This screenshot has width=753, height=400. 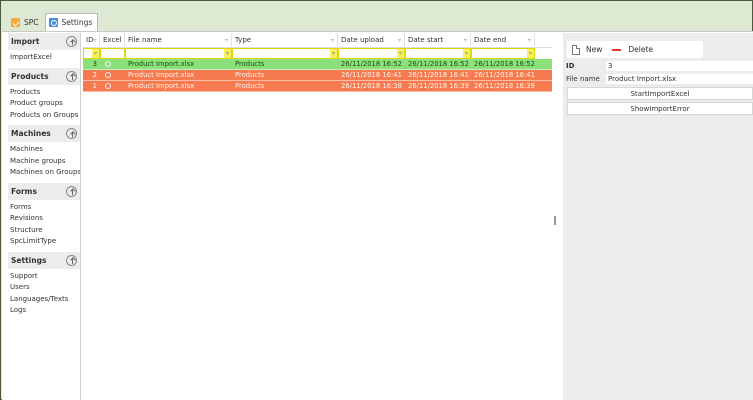 I want to click on tab-settings: Settings, so click(x=71, y=22).